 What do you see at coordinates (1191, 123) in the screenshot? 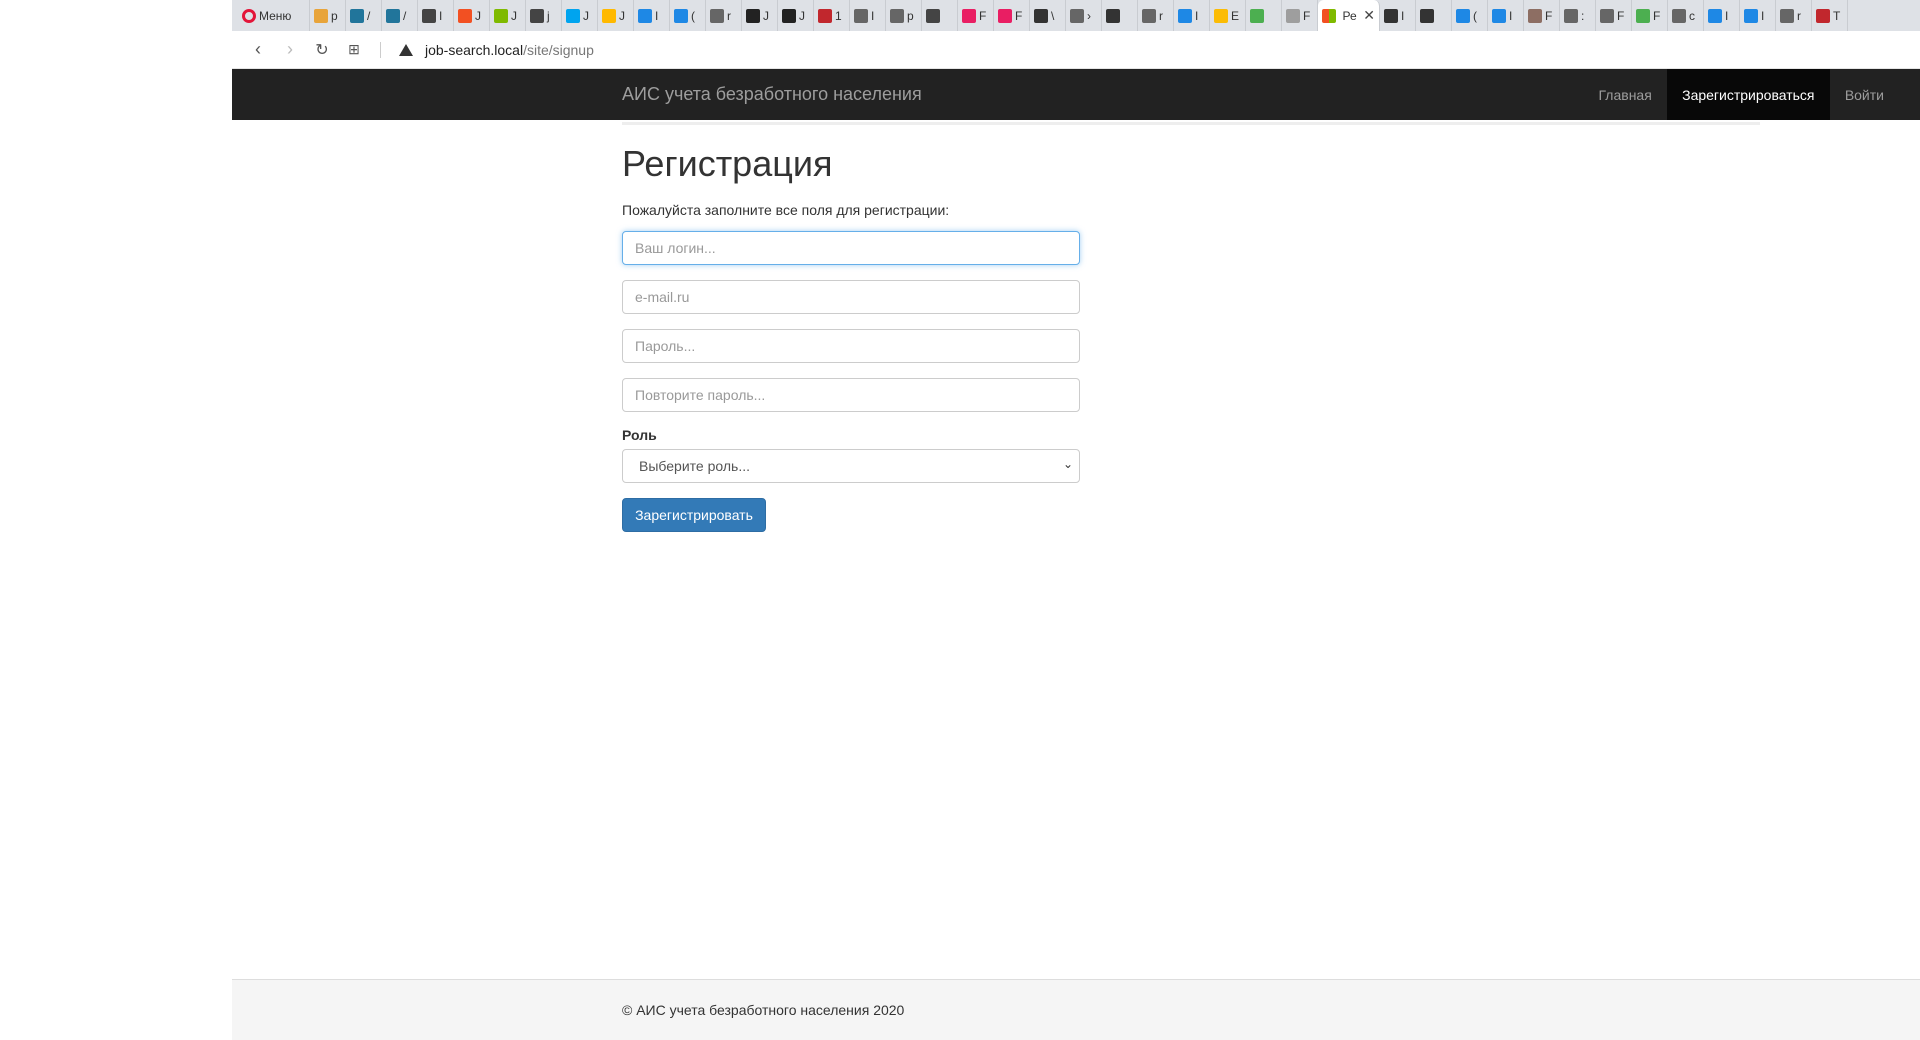
I see `header-divider` at bounding box center [1191, 123].